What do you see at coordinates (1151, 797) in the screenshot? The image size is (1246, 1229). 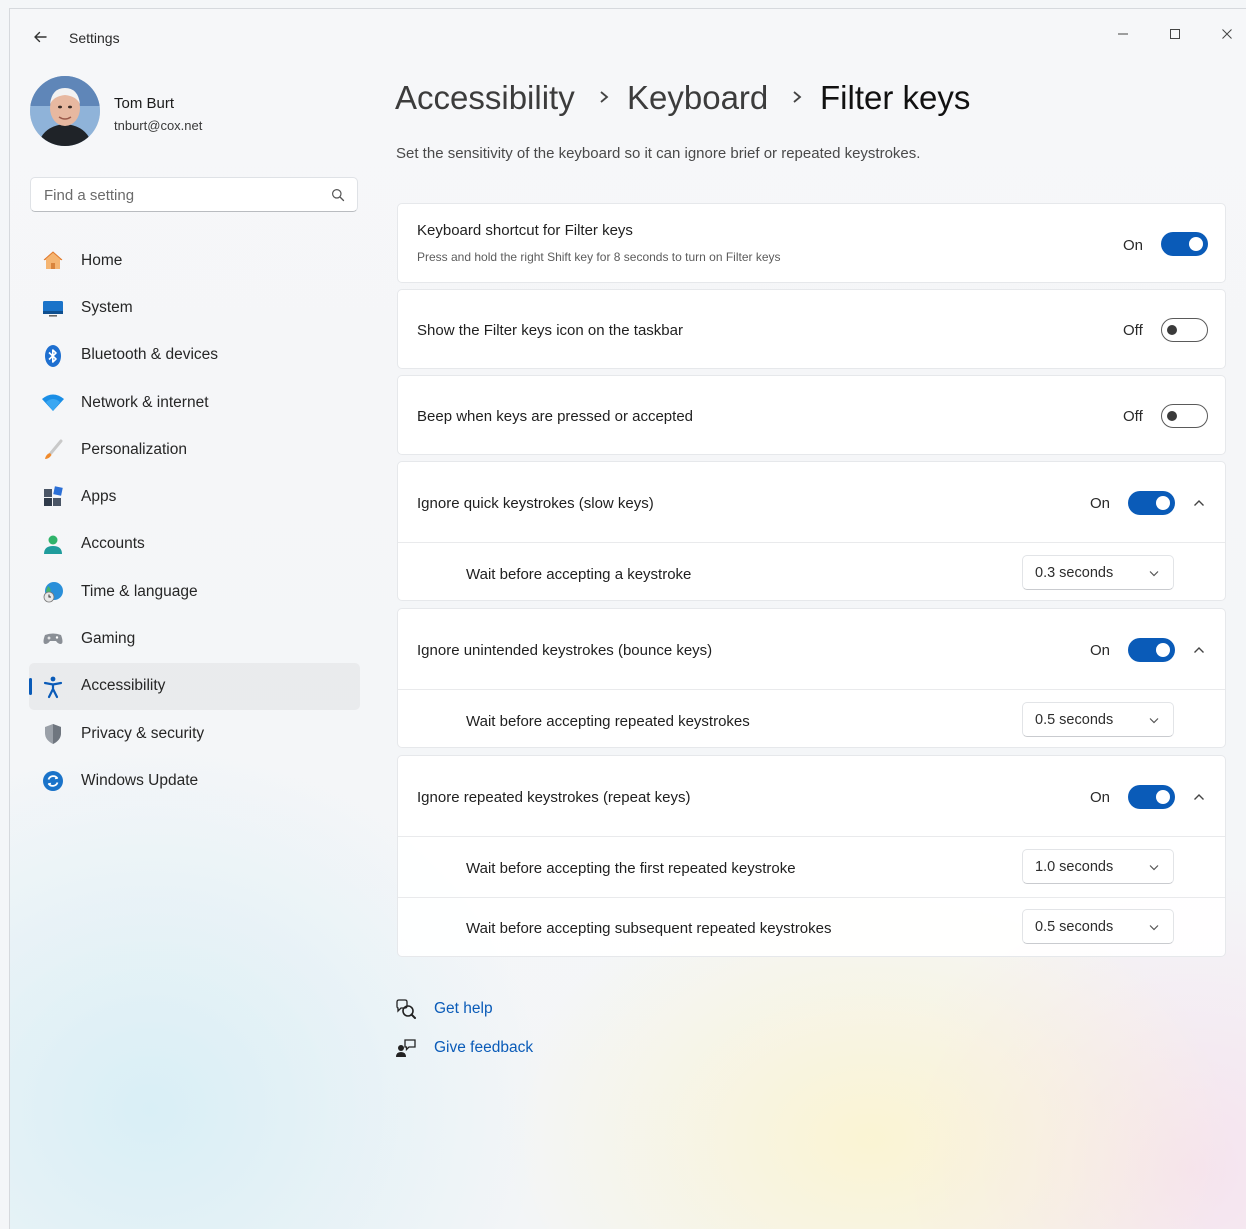 I see `repeat-keys-toggle` at bounding box center [1151, 797].